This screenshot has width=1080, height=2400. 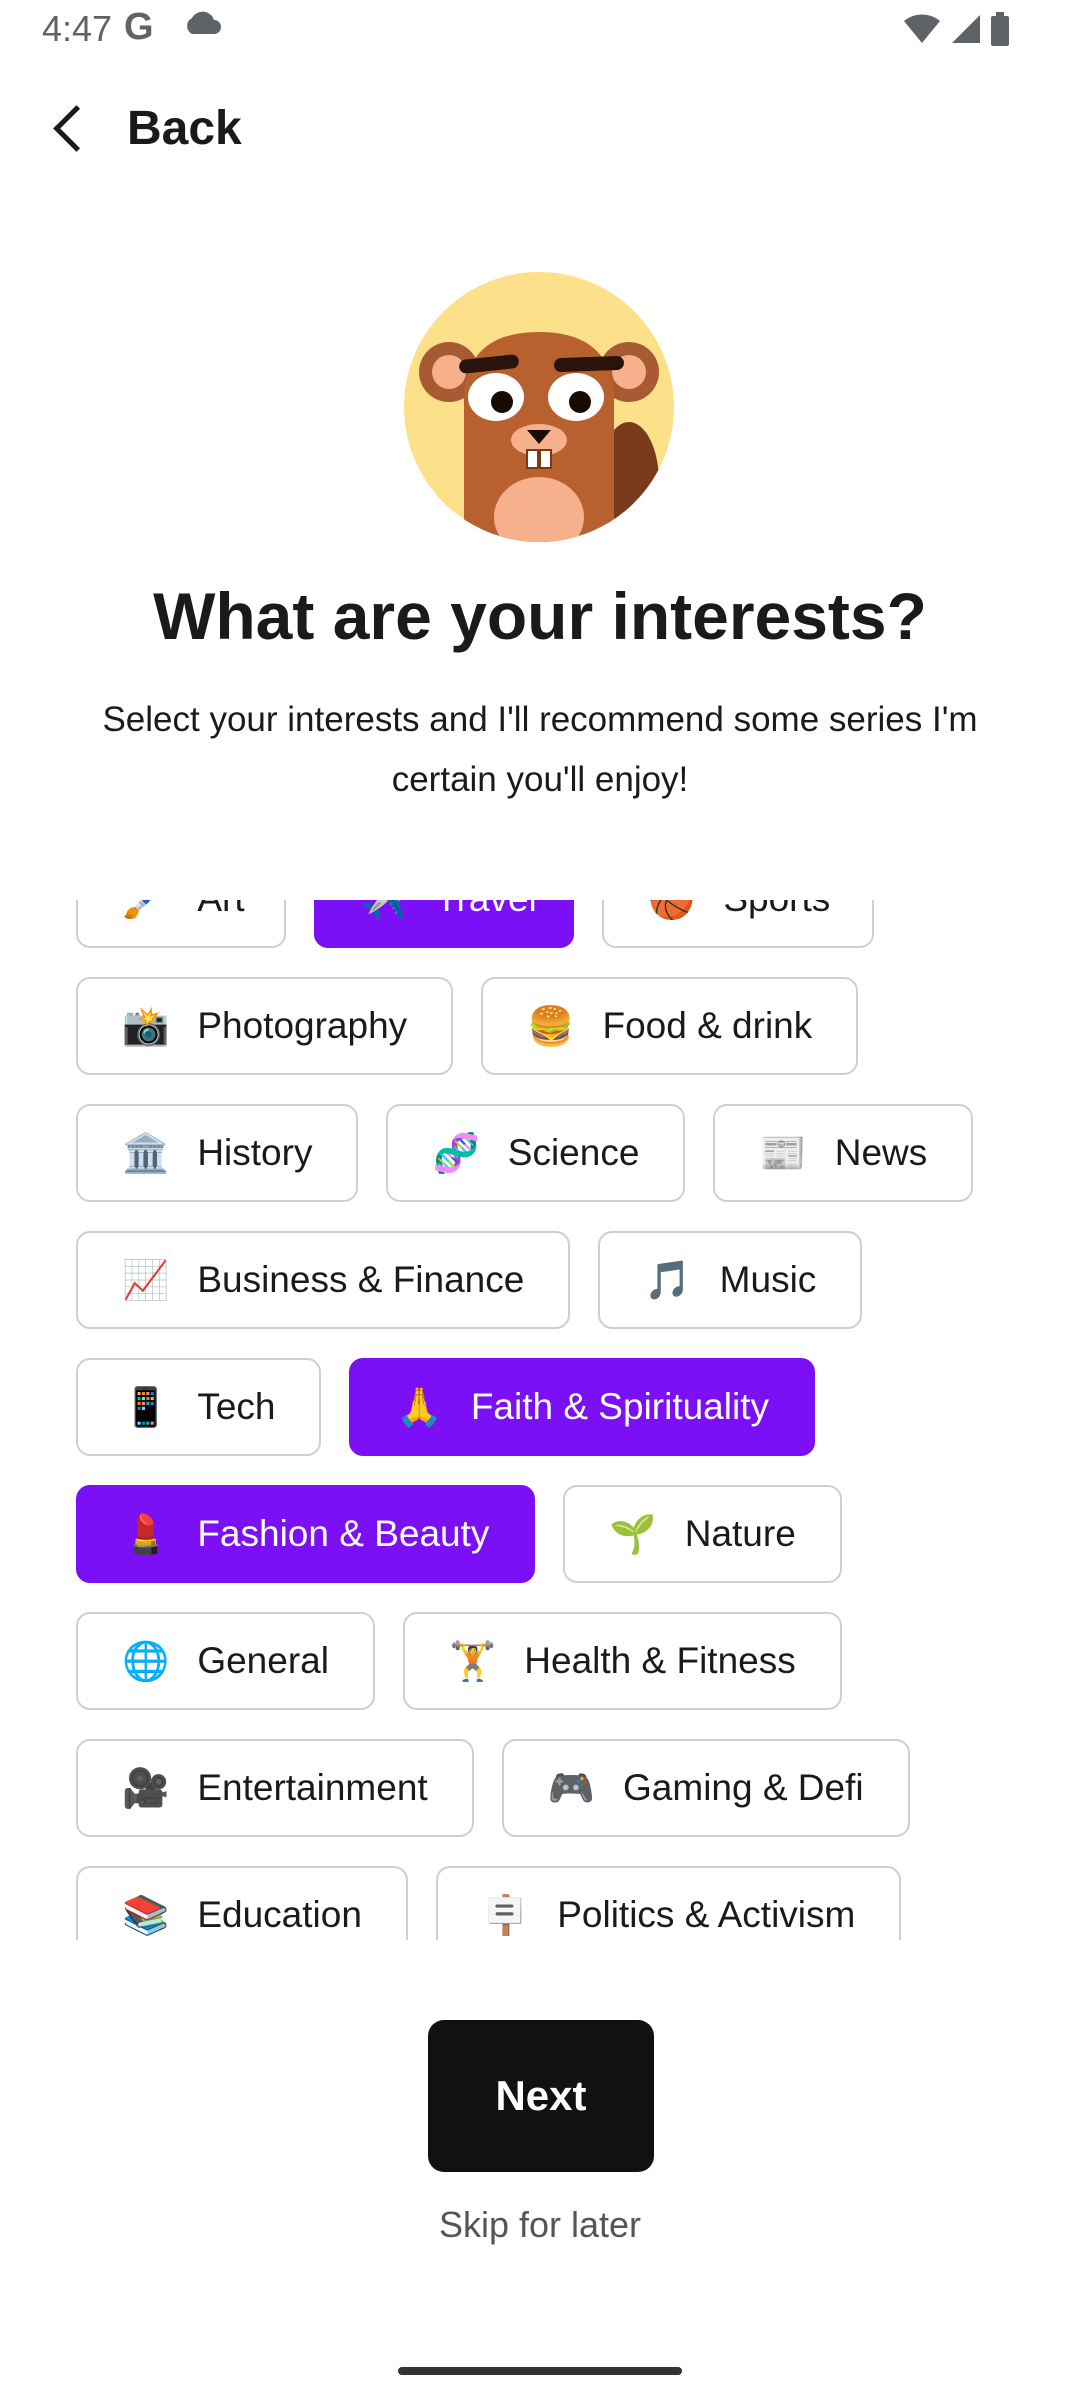 I want to click on chip-news: 📰 News, so click(x=843, y=1153).